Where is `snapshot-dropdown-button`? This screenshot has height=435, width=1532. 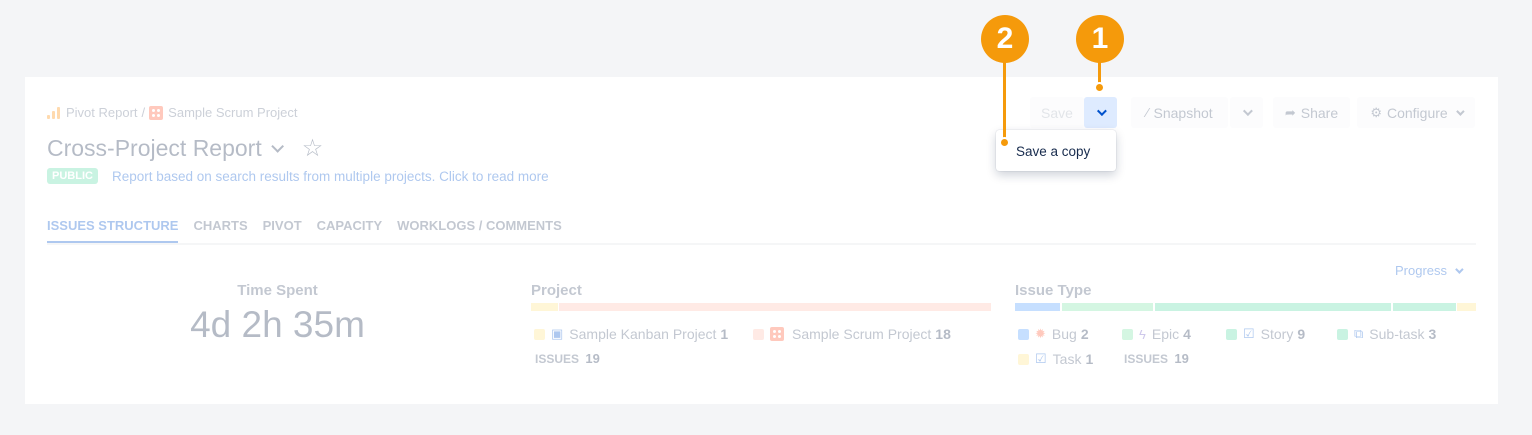
snapshot-dropdown-button is located at coordinates (1246, 112).